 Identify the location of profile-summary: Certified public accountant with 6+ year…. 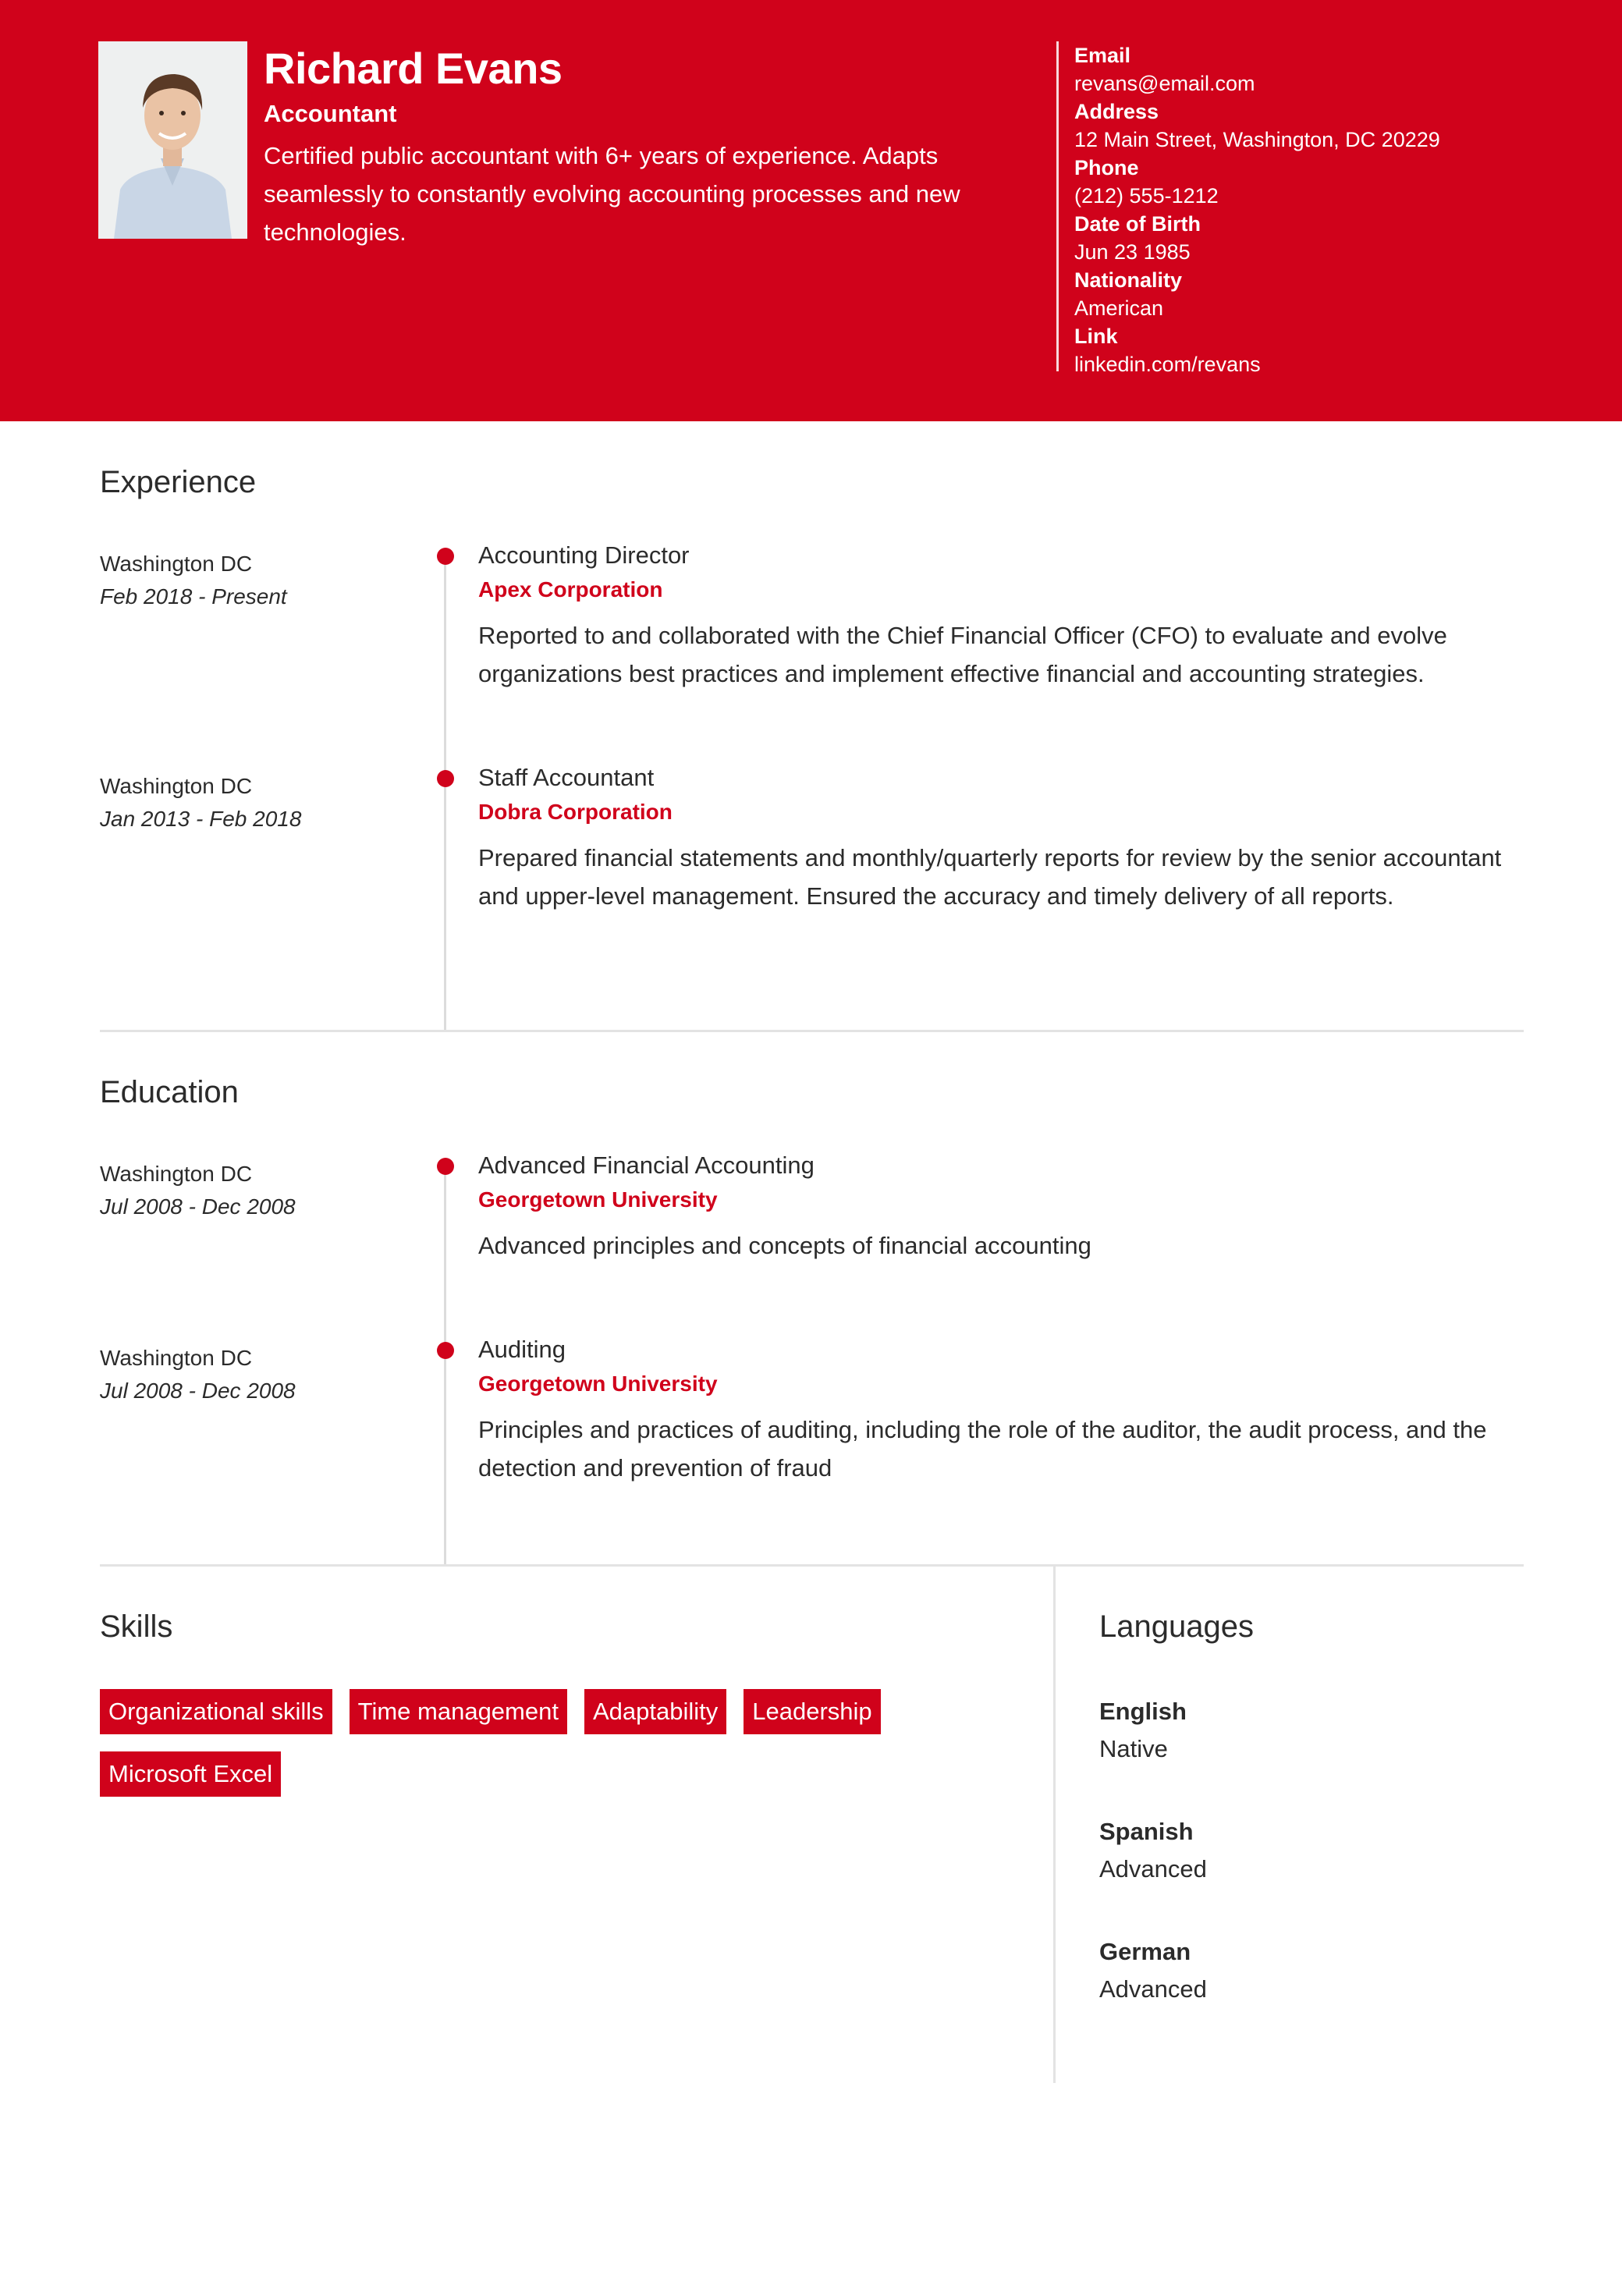
(612, 194).